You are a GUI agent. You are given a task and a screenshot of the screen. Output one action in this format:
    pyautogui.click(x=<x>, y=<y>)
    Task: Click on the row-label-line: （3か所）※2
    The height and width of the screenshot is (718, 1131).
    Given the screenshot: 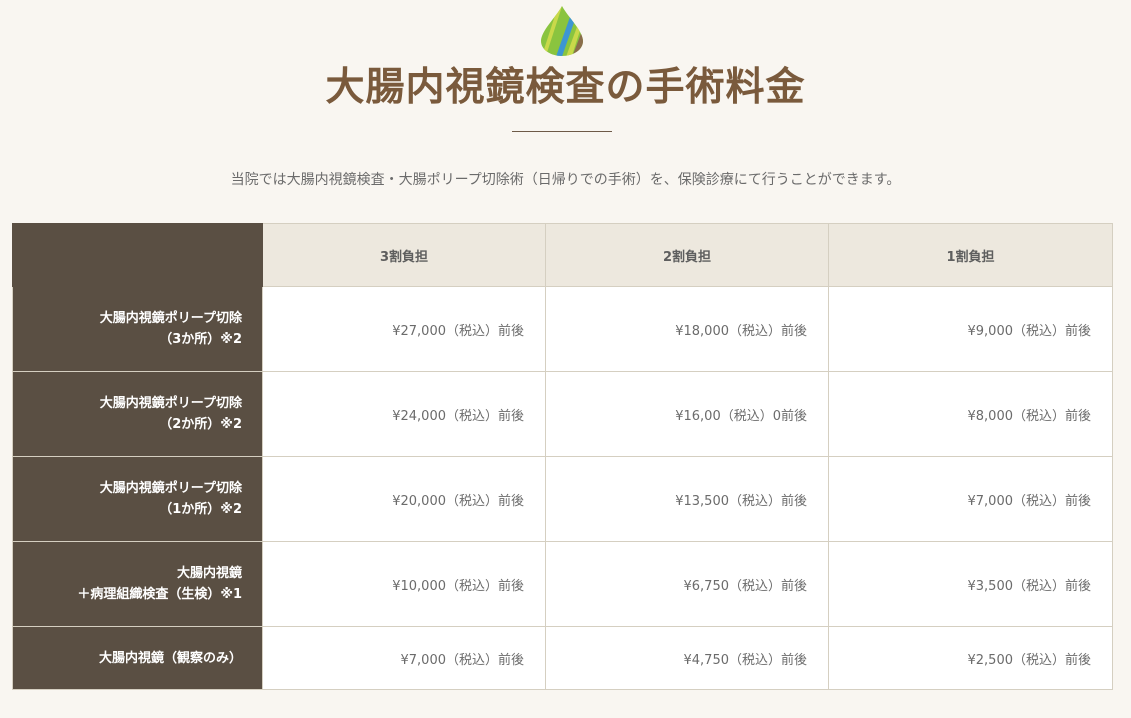 What is the action you would take?
    pyautogui.click(x=200, y=339)
    